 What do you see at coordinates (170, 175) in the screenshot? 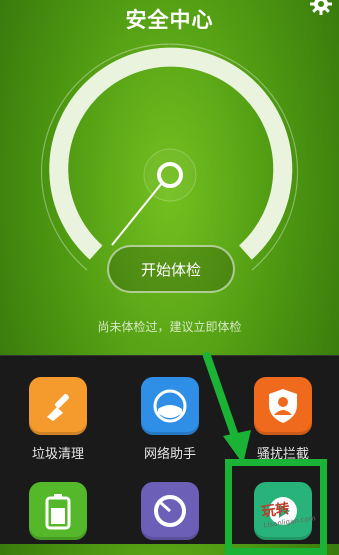
I see `gauge-center-halo` at bounding box center [170, 175].